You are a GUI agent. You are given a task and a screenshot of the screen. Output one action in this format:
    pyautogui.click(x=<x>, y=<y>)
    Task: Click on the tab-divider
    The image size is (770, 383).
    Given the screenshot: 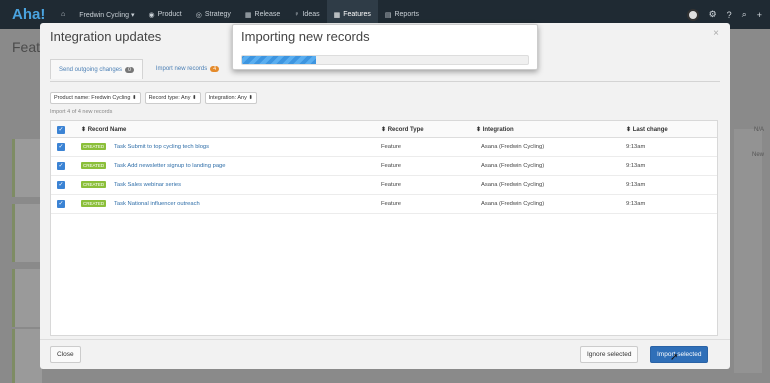 What is the action you would take?
    pyautogui.click(x=385, y=81)
    